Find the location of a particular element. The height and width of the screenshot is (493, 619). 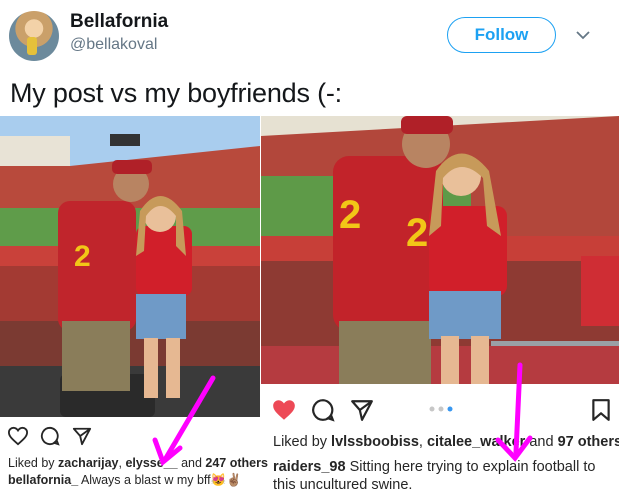

left-caption: bellafornia_ Always a blast w my bff😻✌🏽 is located at coordinates (125, 480).